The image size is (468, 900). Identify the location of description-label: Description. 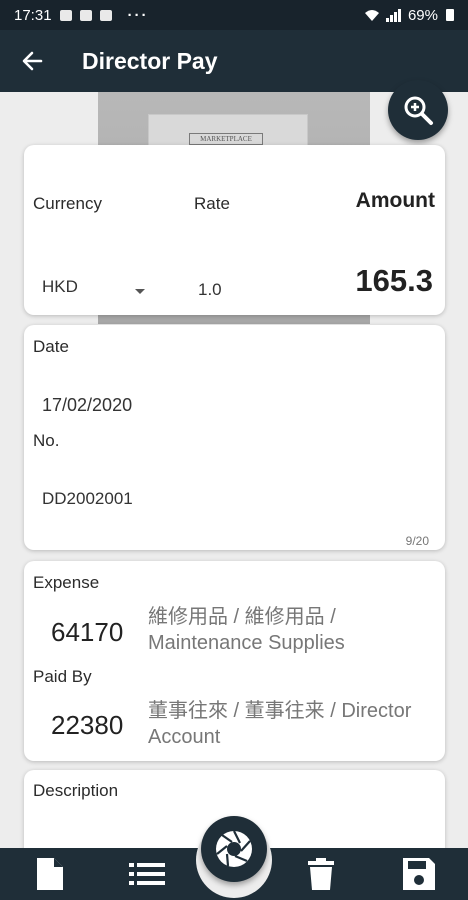
(76, 790).